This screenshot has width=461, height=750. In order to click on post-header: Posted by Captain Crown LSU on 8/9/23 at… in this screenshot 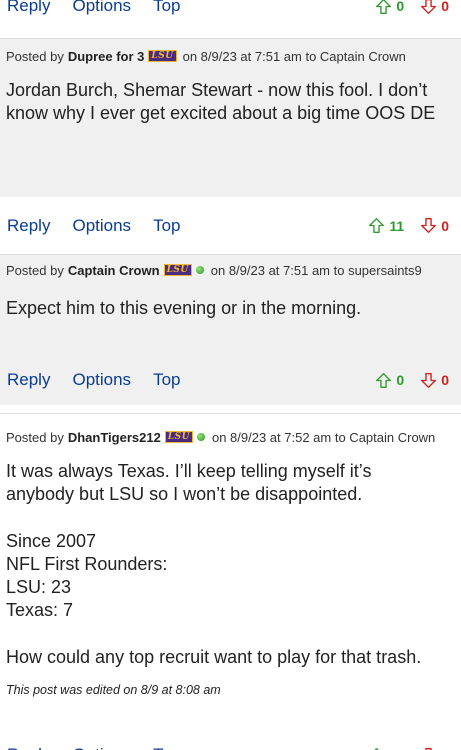, I will do `click(230, 270)`.